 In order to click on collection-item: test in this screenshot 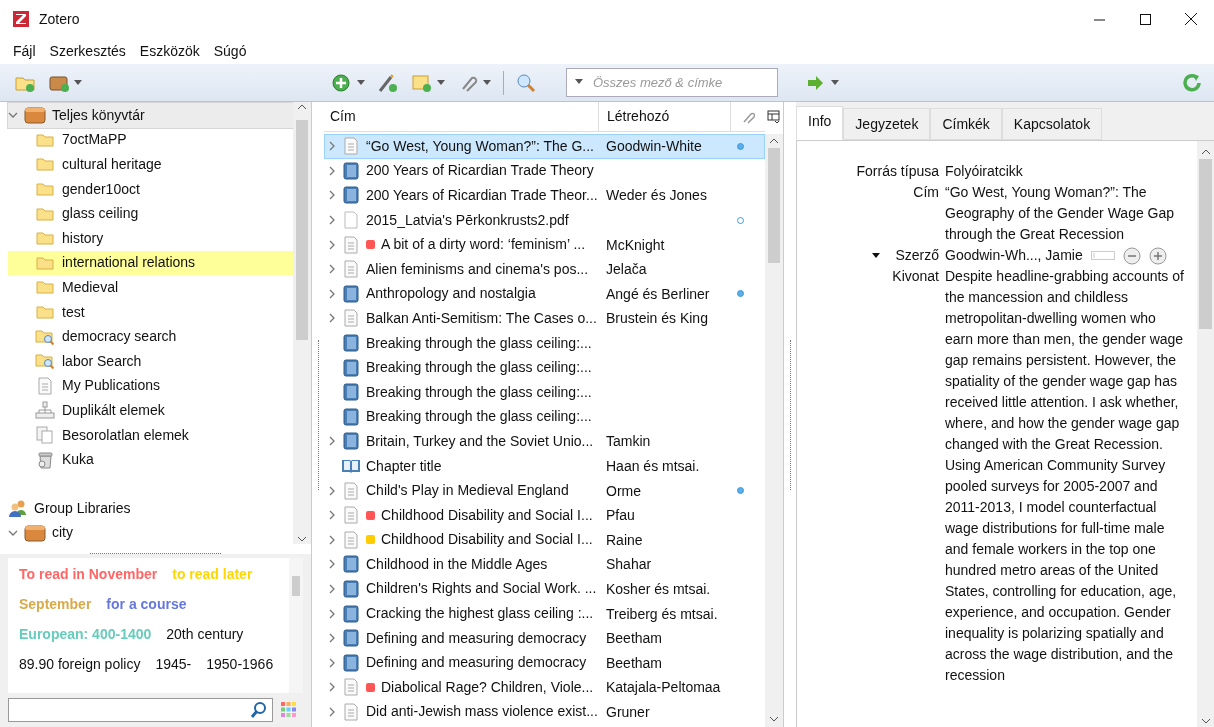, I will do `click(150, 312)`.